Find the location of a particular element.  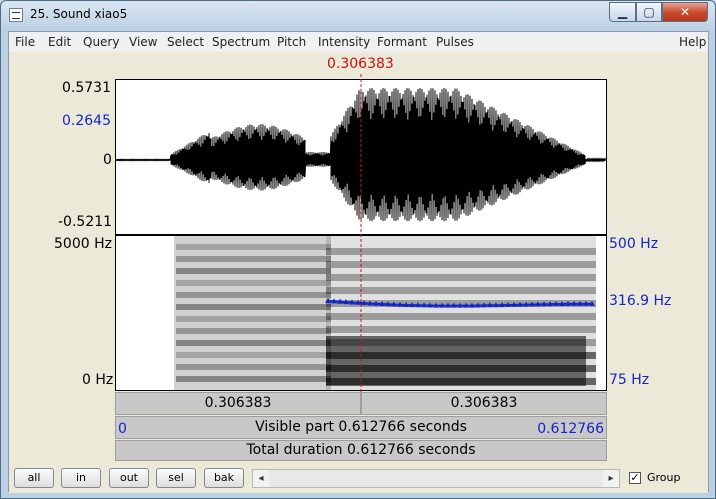

close-button: ✕ is located at coordinates (685, 12).